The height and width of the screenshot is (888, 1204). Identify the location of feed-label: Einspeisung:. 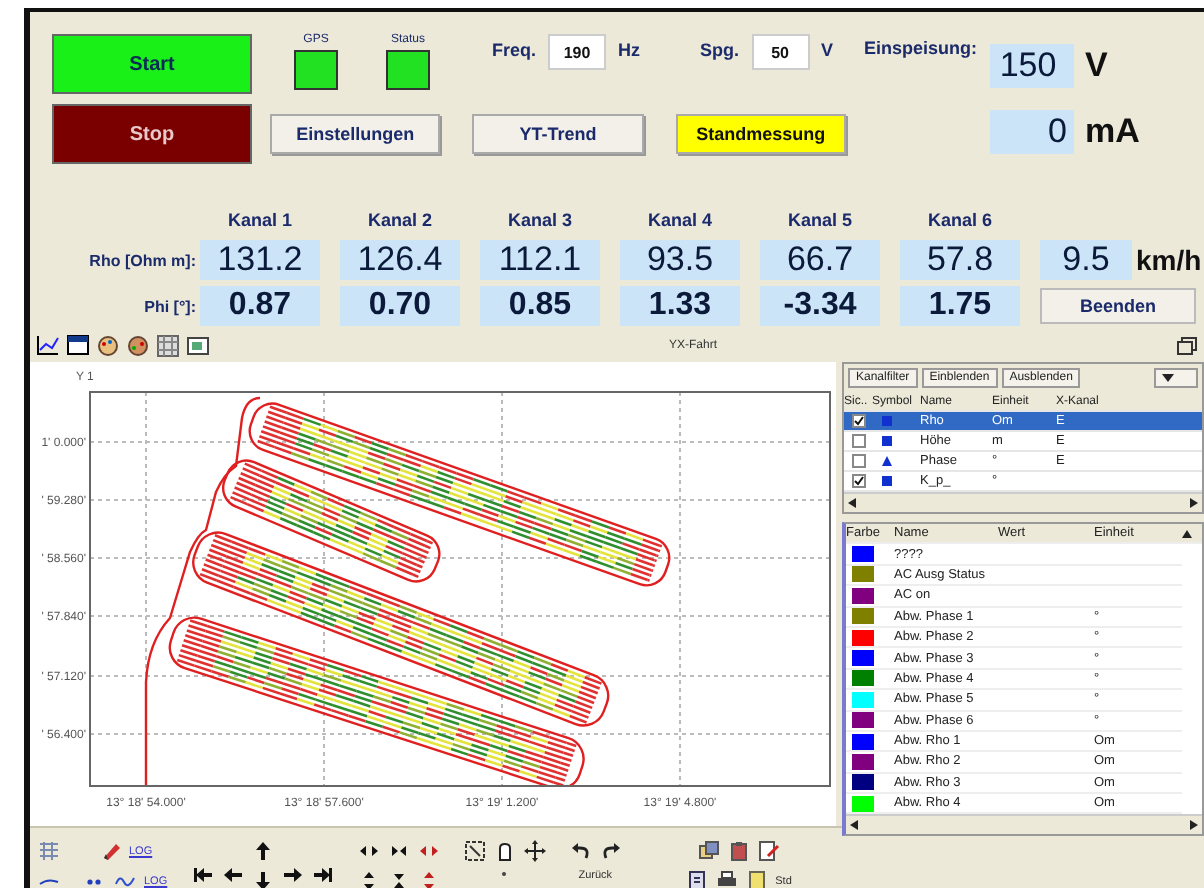
(921, 47).